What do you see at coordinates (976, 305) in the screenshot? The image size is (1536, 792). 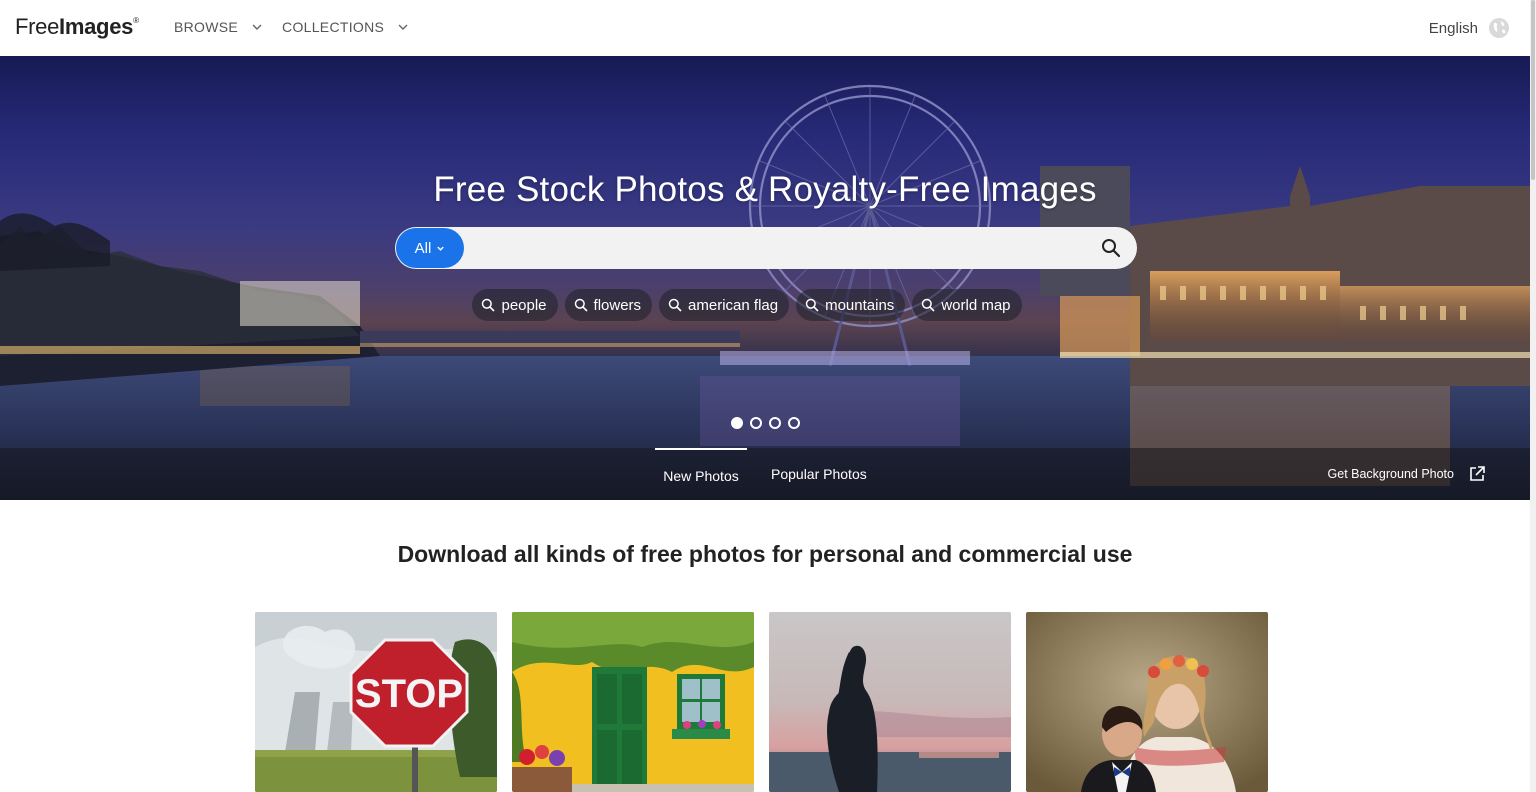 I see `search-tag-label: world map` at bounding box center [976, 305].